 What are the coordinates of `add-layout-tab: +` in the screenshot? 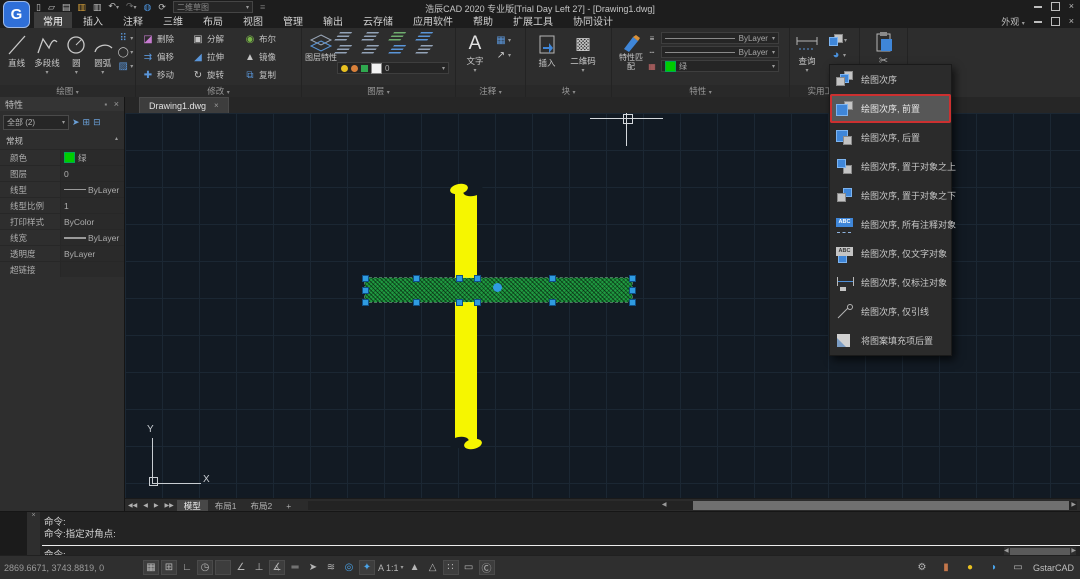 It's located at (288, 506).